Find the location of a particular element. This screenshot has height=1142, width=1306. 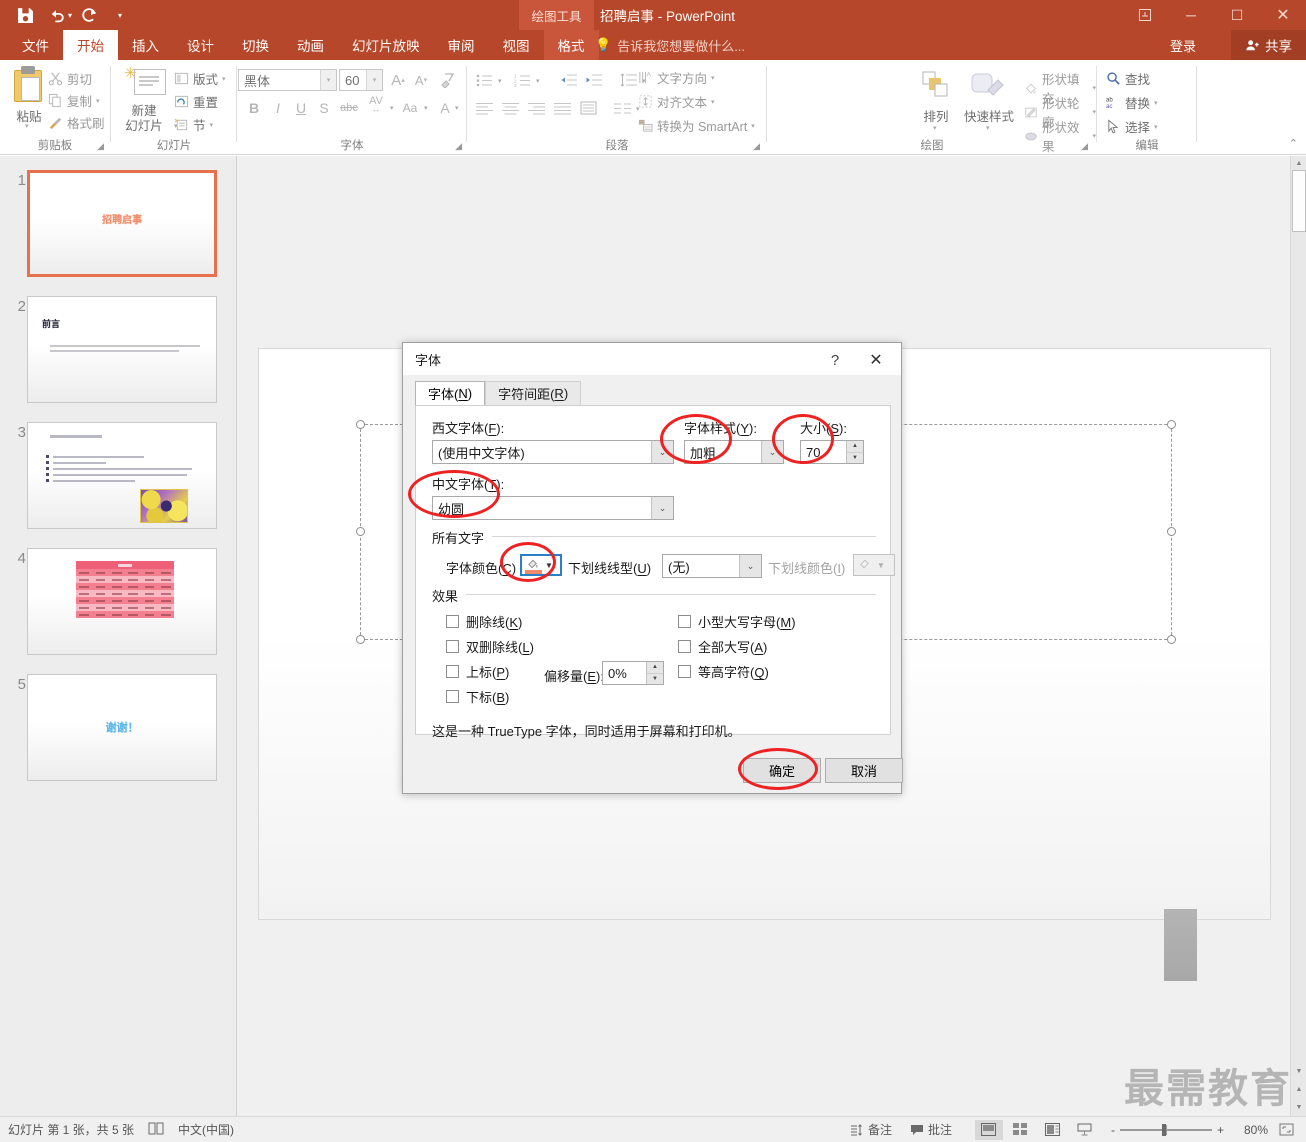

resize-handle-bottom-left is located at coordinates (360, 639).